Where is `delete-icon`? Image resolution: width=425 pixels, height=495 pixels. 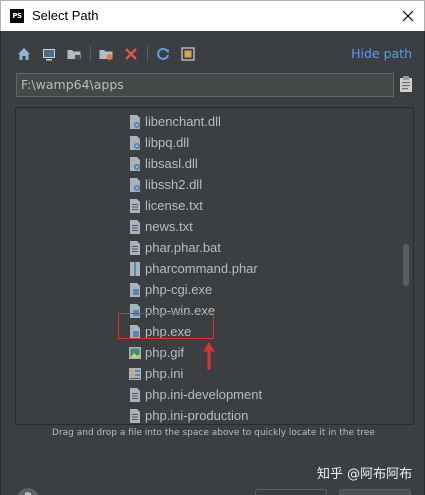 delete-icon is located at coordinates (131, 54).